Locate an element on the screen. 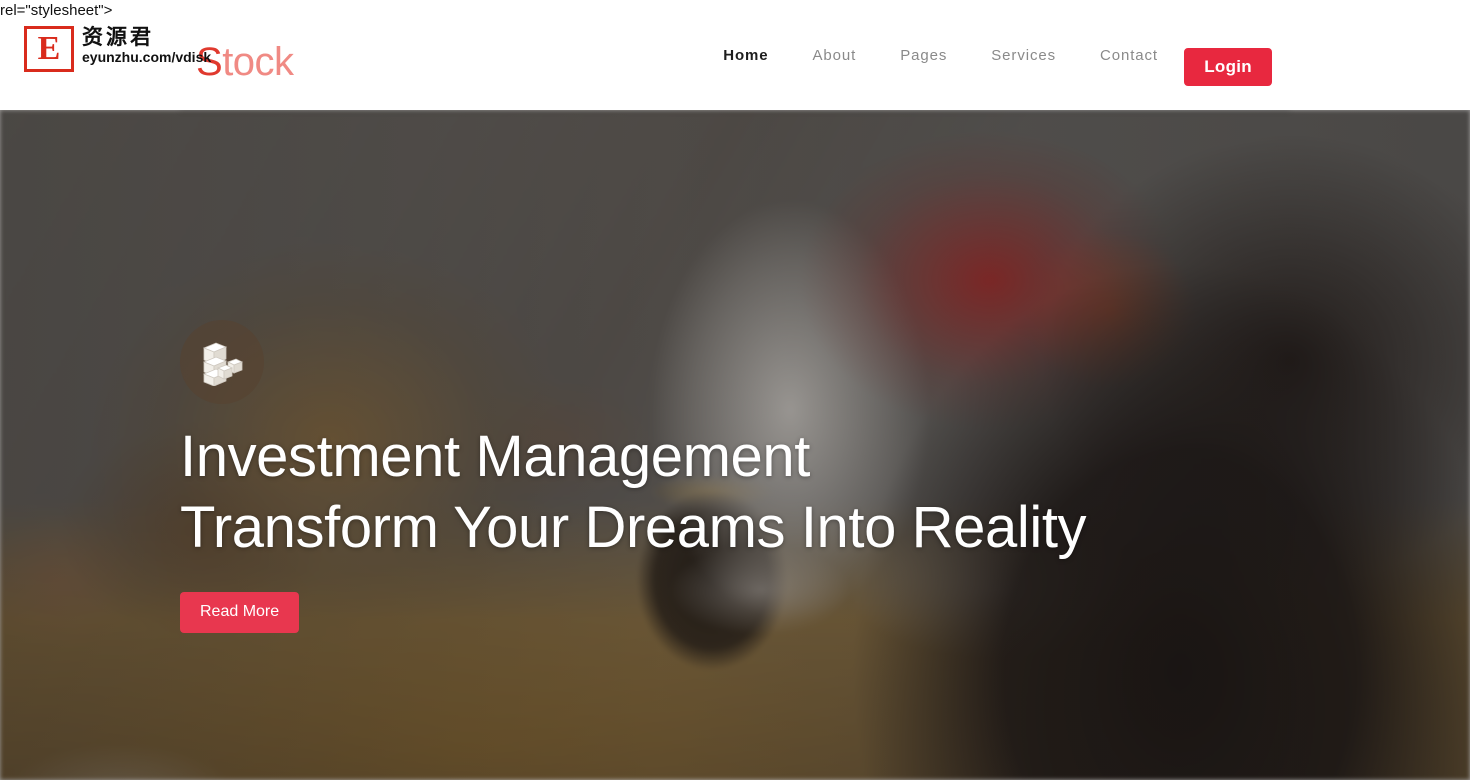  hero-badge-circle is located at coordinates (222, 362).